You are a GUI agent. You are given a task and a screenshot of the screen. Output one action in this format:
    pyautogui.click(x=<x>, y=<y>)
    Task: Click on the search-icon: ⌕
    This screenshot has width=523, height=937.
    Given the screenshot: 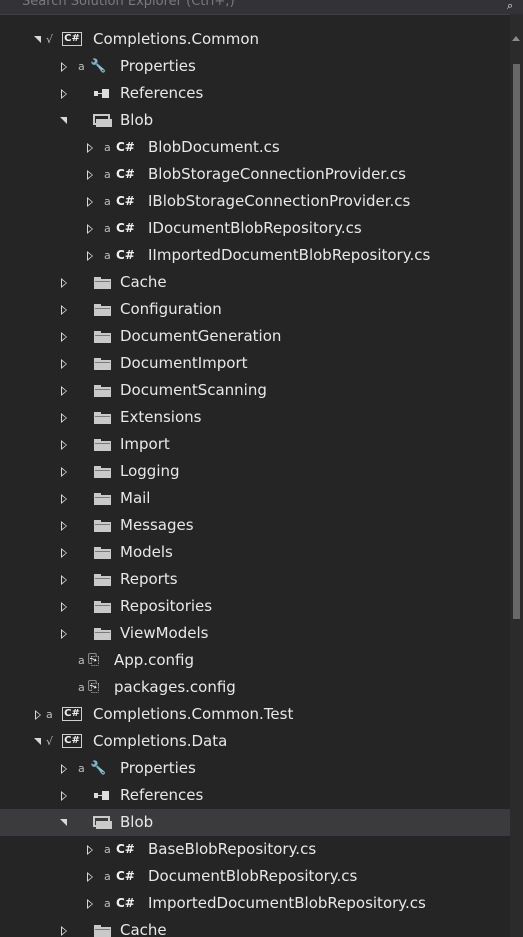 What is the action you would take?
    pyautogui.click(x=512, y=5)
    